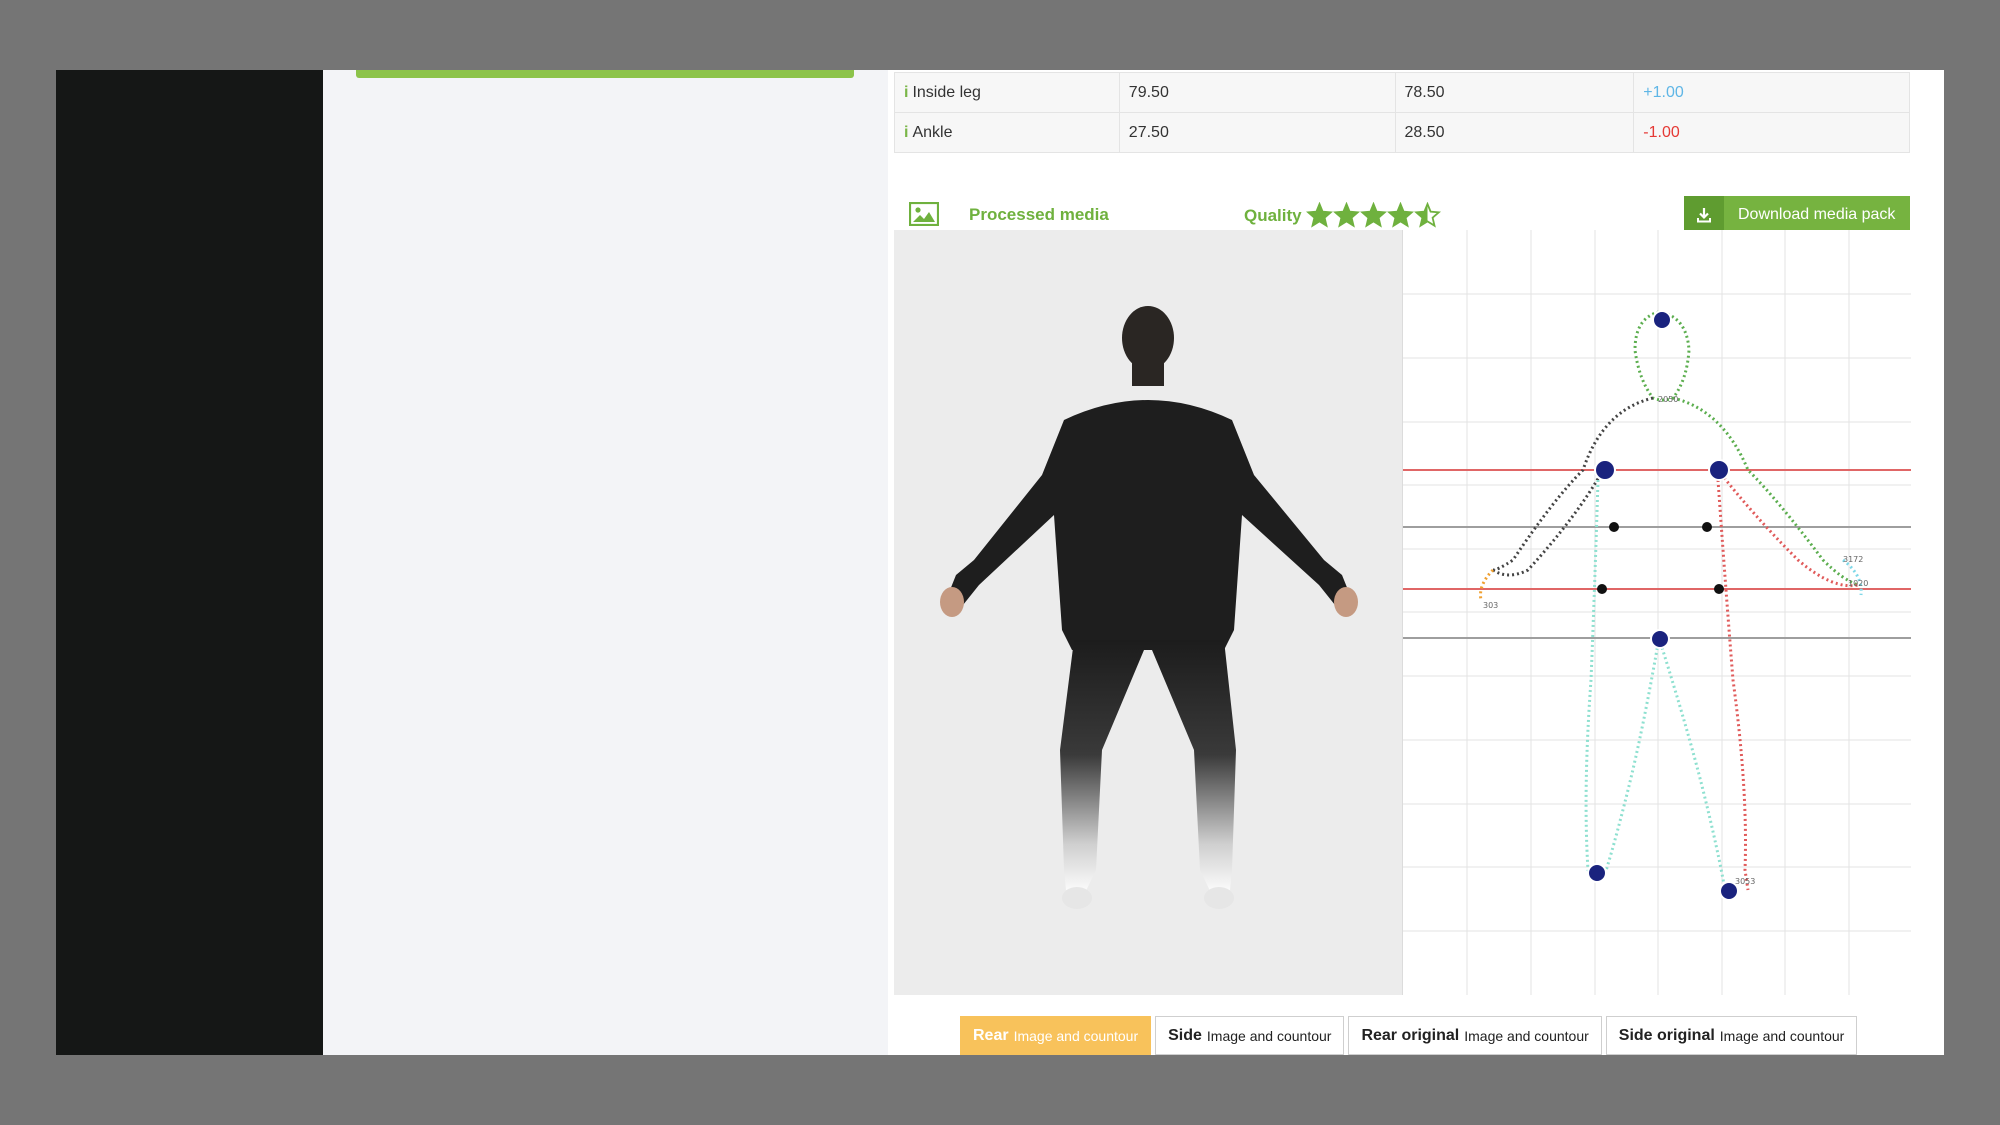 Image resolution: width=2000 pixels, height=1125 pixels. I want to click on table-row: i Inside leg 79.50 78.50 +1.00, so click(1402, 92).